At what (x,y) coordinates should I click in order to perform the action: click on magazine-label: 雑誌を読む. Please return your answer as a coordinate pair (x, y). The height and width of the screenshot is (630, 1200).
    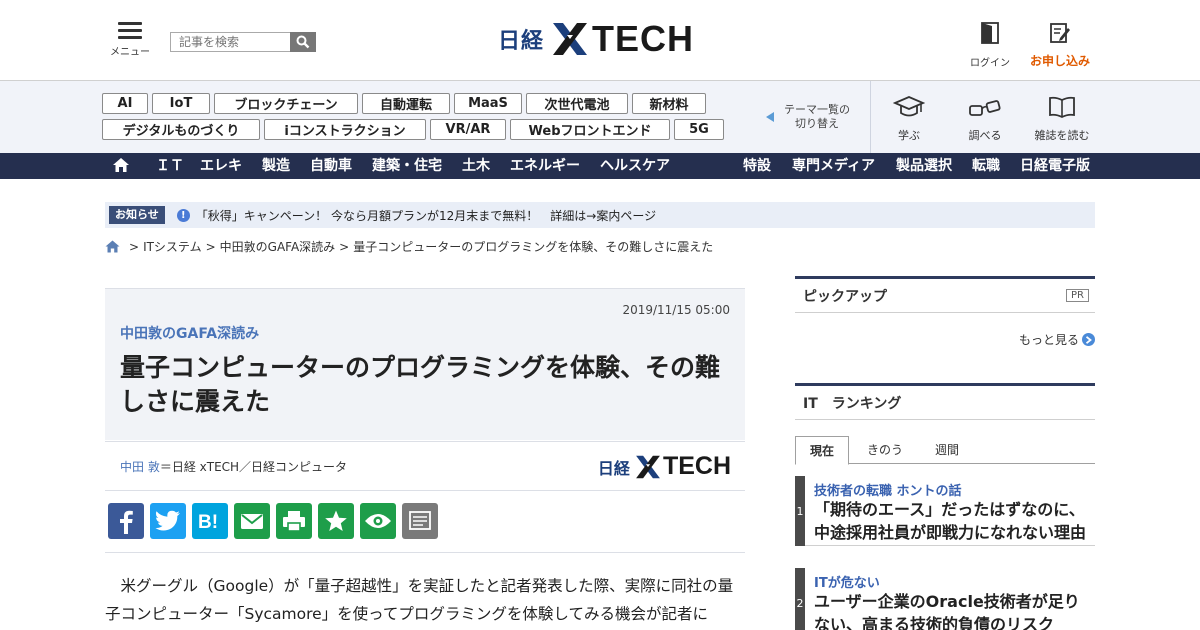
    Looking at the image, I should click on (1062, 135).